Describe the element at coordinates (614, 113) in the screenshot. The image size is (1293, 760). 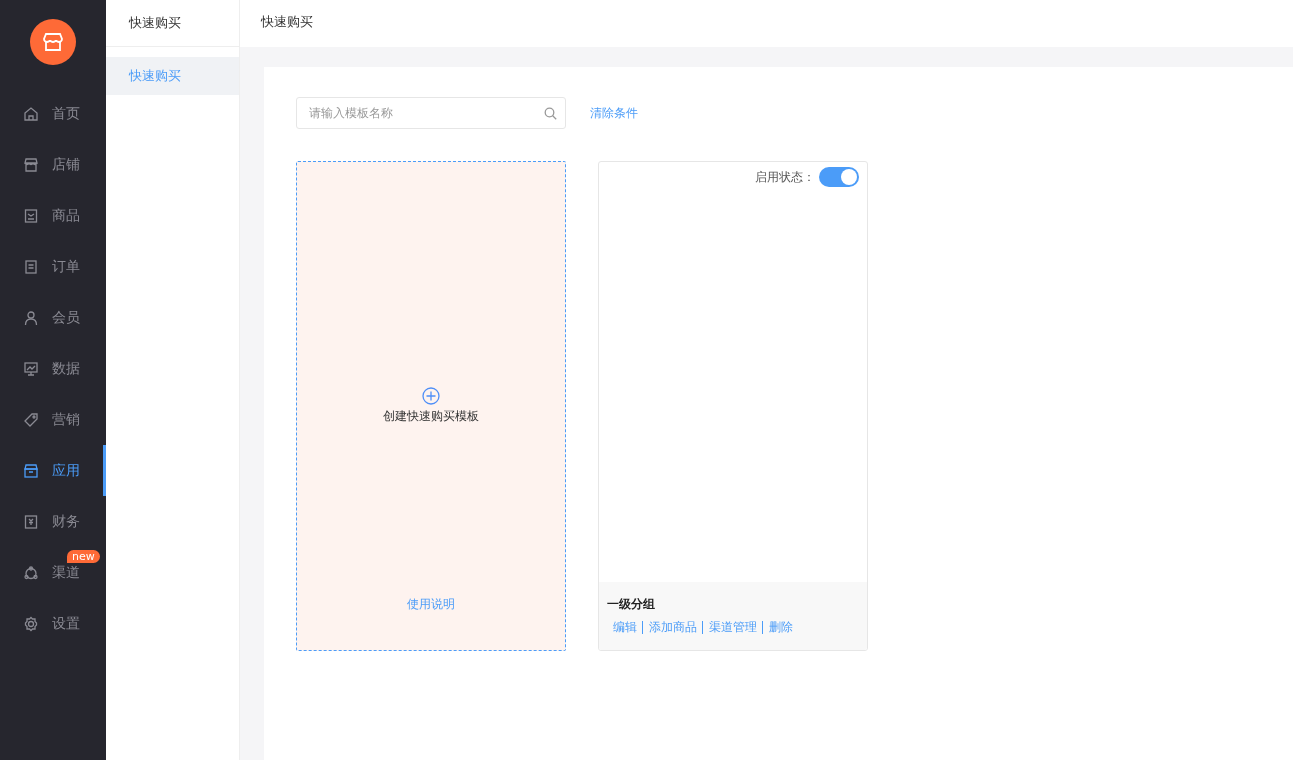
I see `clear-filters-link: 清除条件` at that location.